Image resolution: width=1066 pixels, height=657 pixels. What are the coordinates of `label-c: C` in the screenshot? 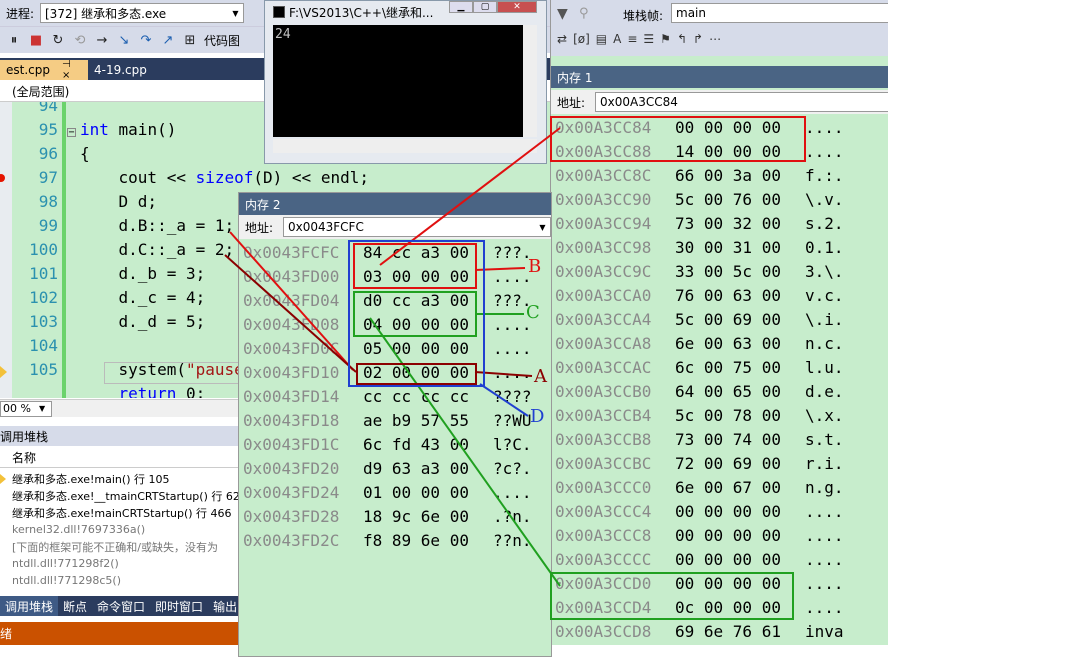 It's located at (533, 312).